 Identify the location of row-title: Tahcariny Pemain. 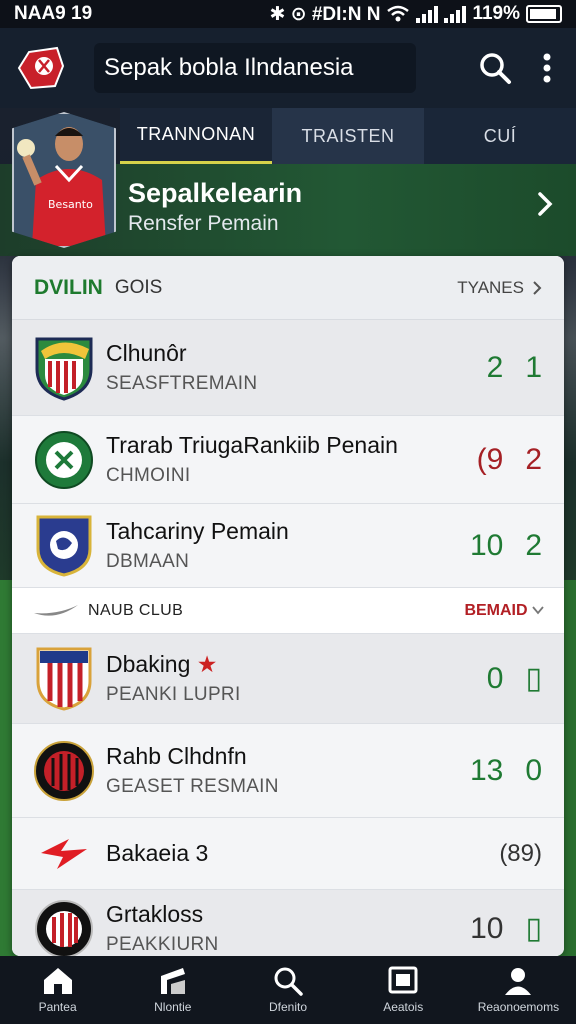
(197, 531).